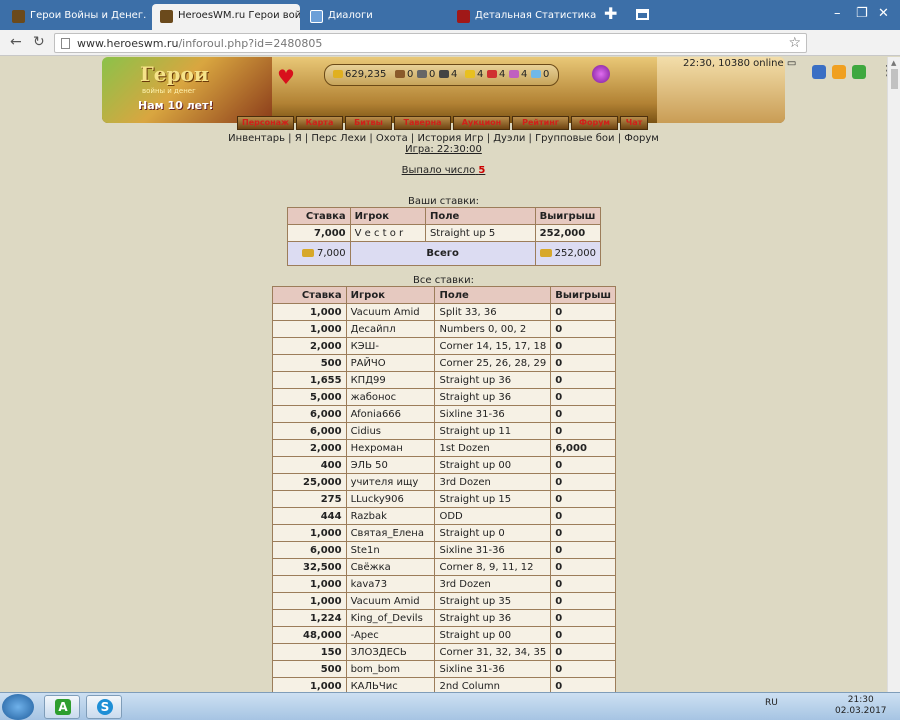 This screenshot has width=900, height=720. What do you see at coordinates (514, 74) in the screenshot?
I see `gems-icon` at bounding box center [514, 74].